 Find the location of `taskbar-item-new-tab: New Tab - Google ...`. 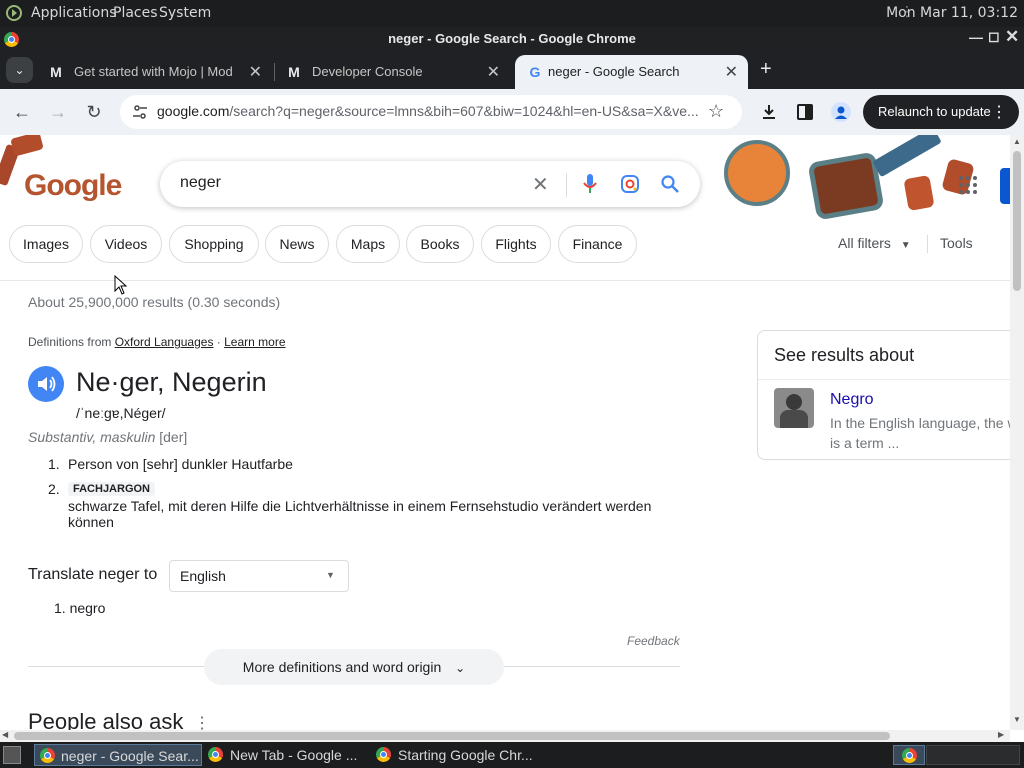

taskbar-item-new-tab: New Tab - Google ... is located at coordinates (287, 755).